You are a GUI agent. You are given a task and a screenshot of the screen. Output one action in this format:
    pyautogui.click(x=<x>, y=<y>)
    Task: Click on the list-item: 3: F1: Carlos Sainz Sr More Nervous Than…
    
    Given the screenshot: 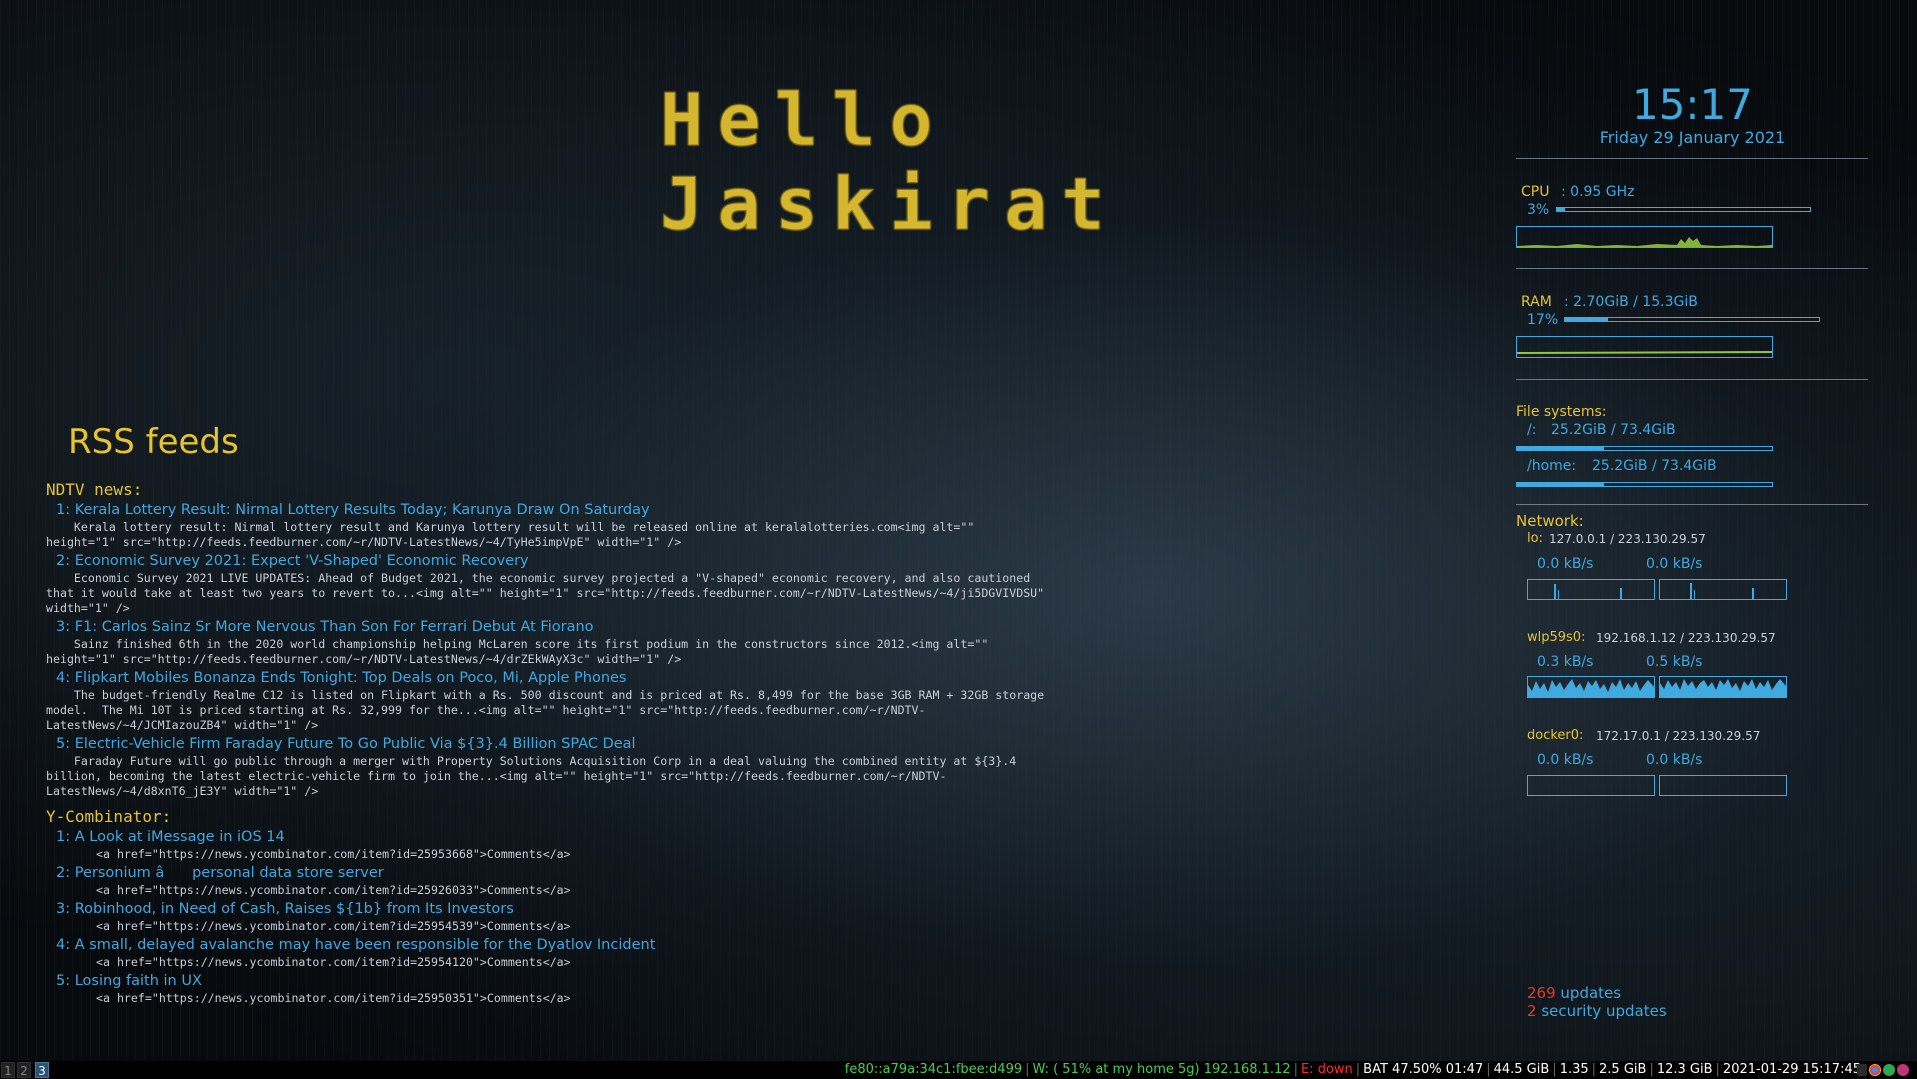 What is the action you would take?
    pyautogui.click(x=546, y=642)
    